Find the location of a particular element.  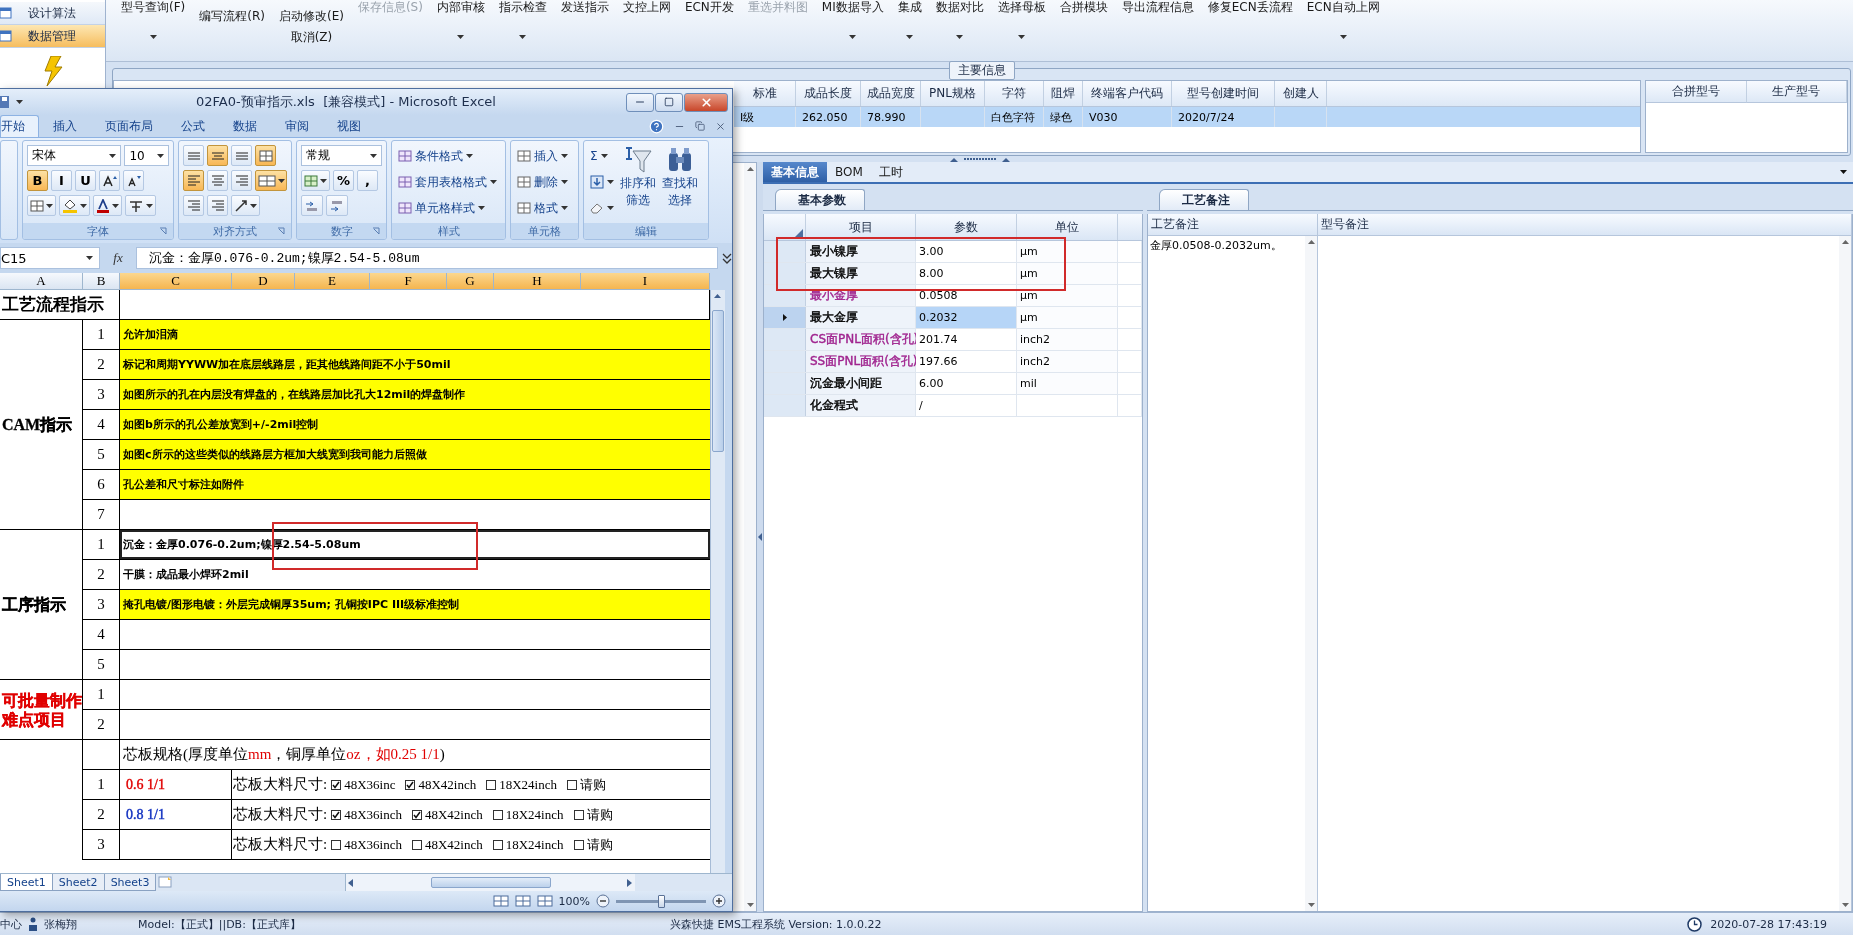

column-header: A is located at coordinates (41, 281).